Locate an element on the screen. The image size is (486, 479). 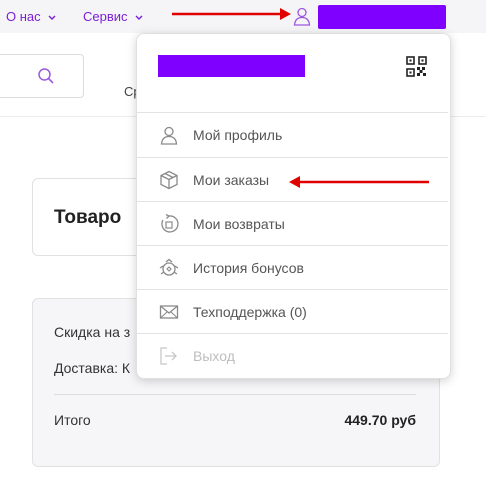
total-label: Итого is located at coordinates (72, 420).